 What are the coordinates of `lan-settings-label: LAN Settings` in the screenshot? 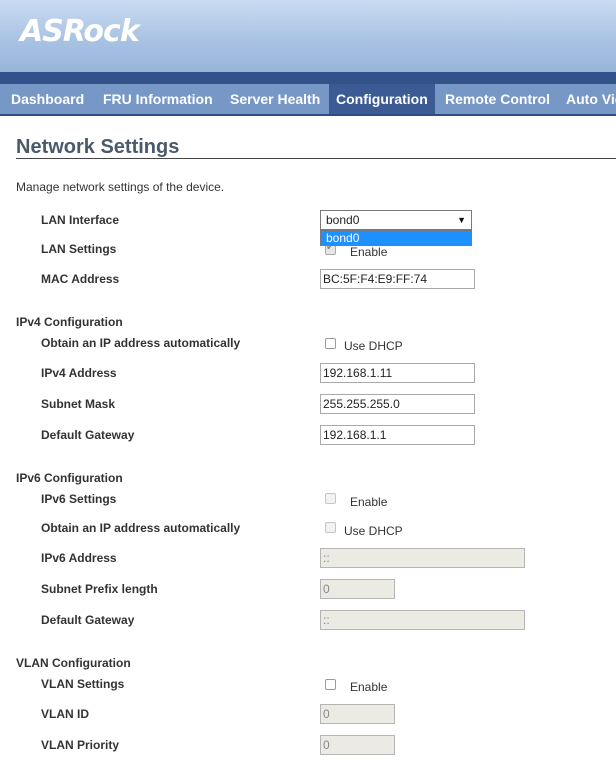 It's located at (79, 249).